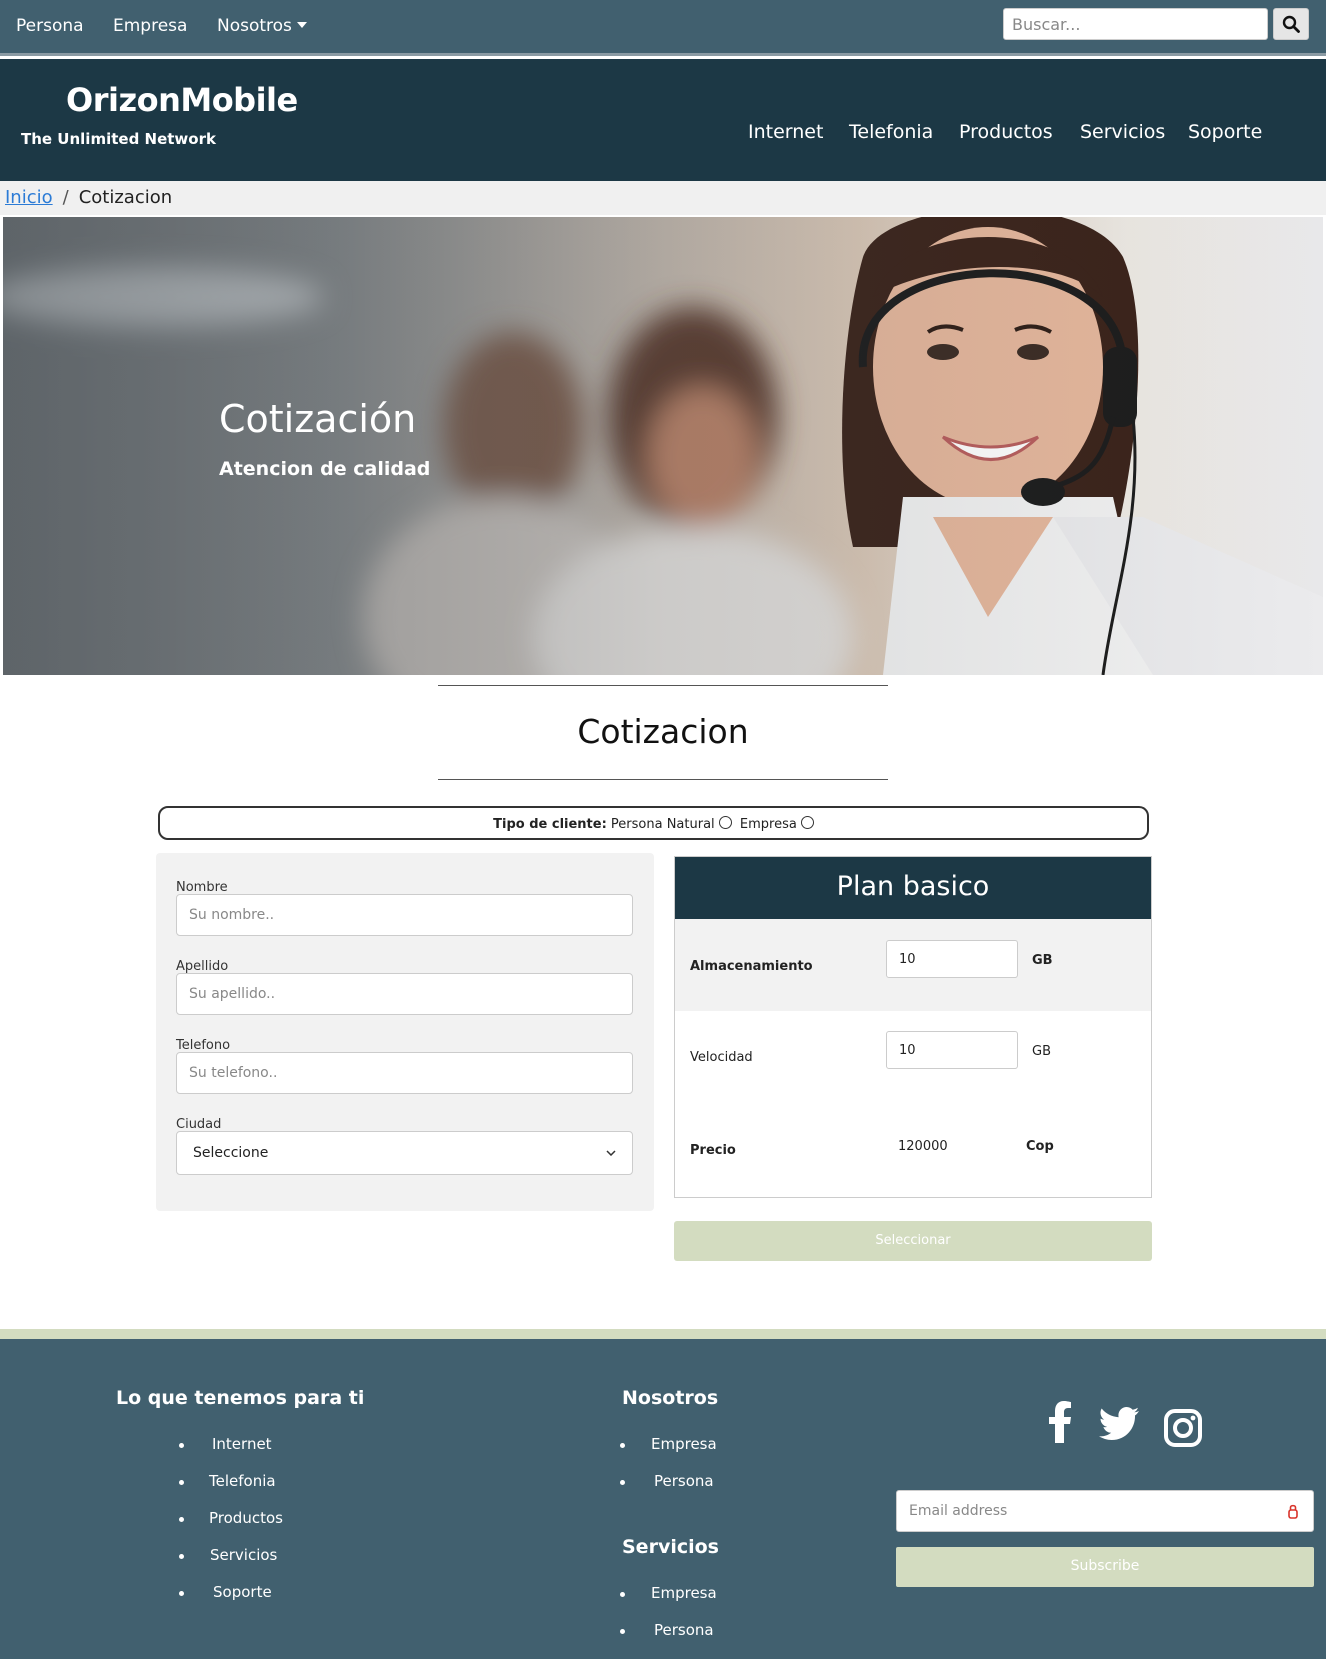 The height and width of the screenshot is (1659, 1326). I want to click on footer-link-servicios: Servicios, so click(243, 1555).